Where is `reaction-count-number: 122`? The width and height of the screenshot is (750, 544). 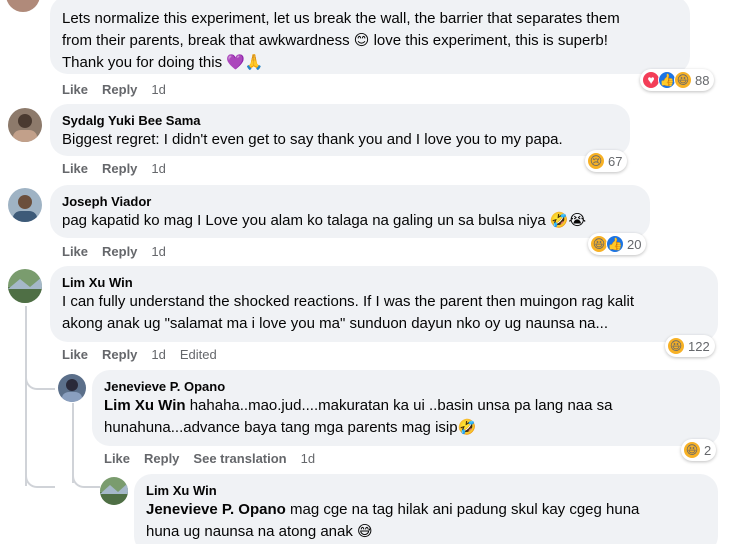
reaction-count-number: 122 is located at coordinates (699, 346).